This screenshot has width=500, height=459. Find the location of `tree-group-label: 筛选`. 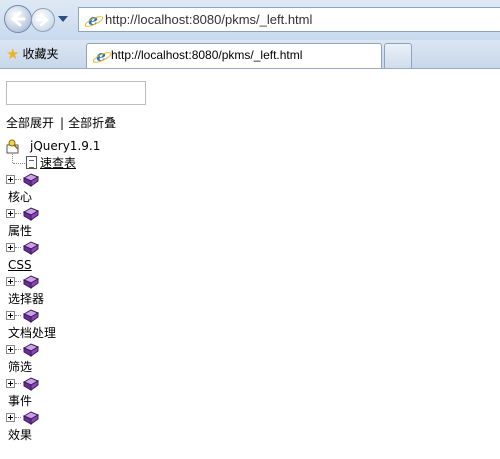

tree-group-label: 筛选 is located at coordinates (20, 367).